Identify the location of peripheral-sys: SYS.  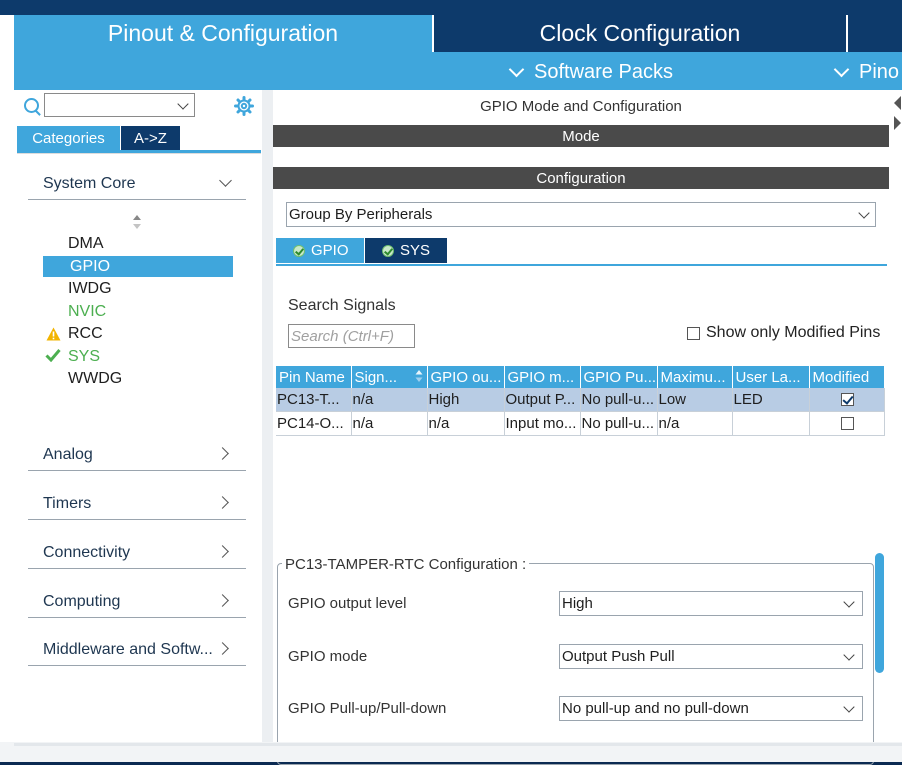
(84, 357).